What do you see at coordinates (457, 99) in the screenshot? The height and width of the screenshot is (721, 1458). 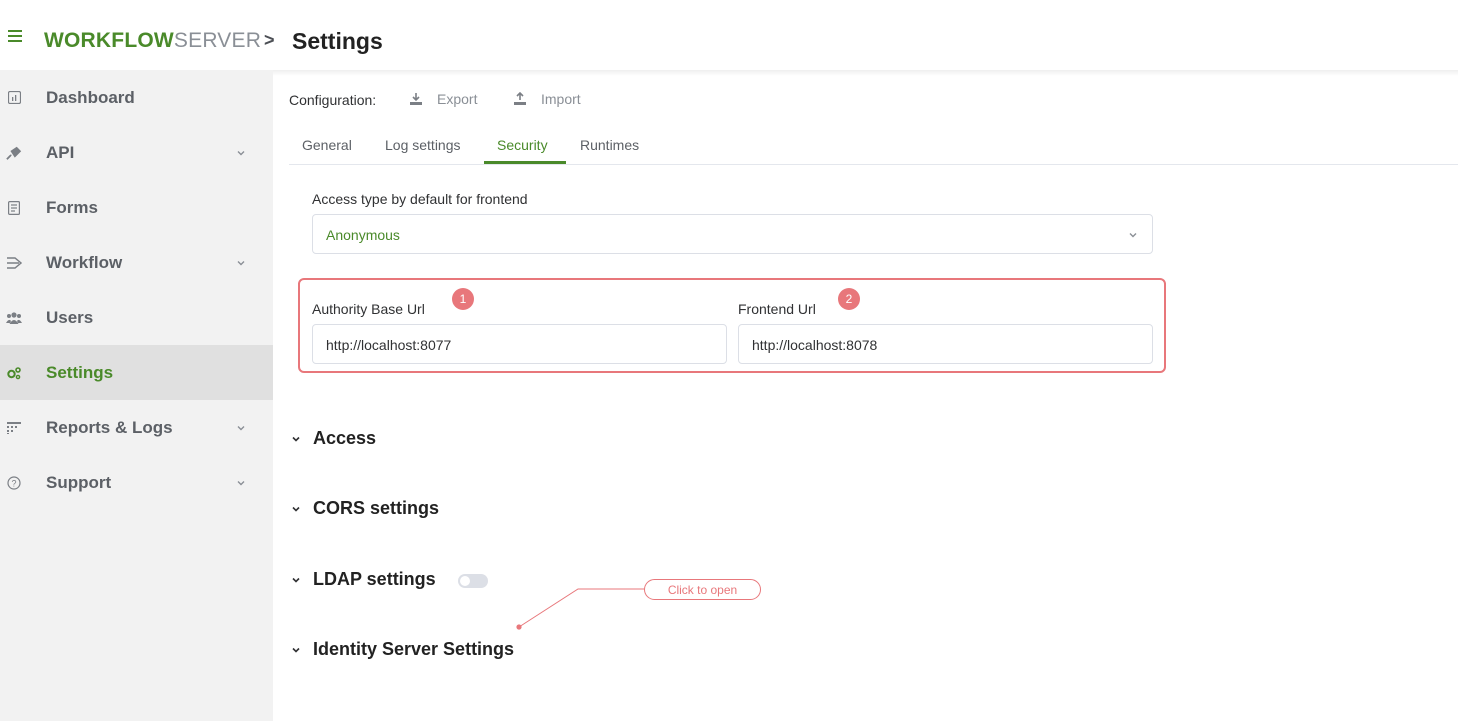 I see `export-label: Export` at bounding box center [457, 99].